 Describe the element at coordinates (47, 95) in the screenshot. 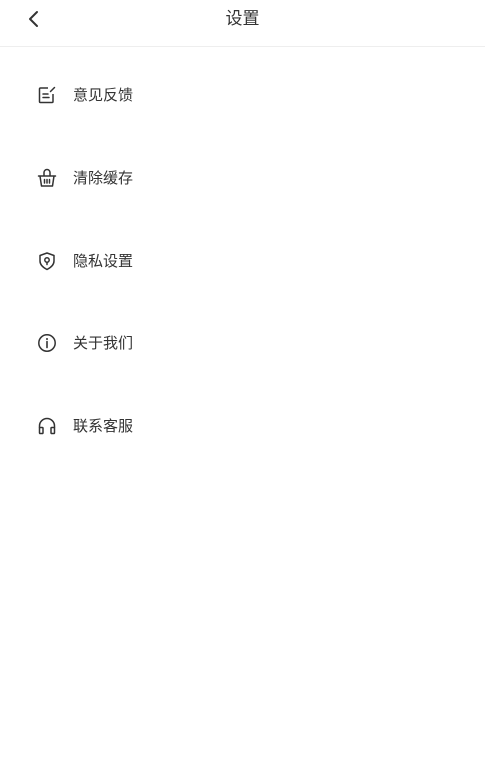

I see `feedback-icon` at that location.